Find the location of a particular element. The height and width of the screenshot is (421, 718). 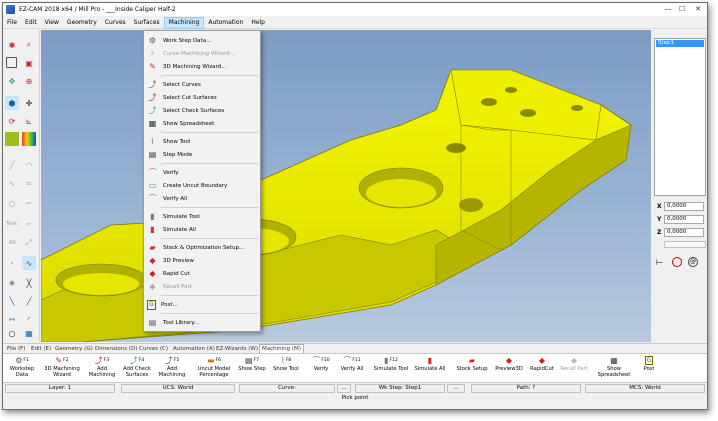

menu-item-3d-preview: ◆ 3D Preview is located at coordinates (202, 260).